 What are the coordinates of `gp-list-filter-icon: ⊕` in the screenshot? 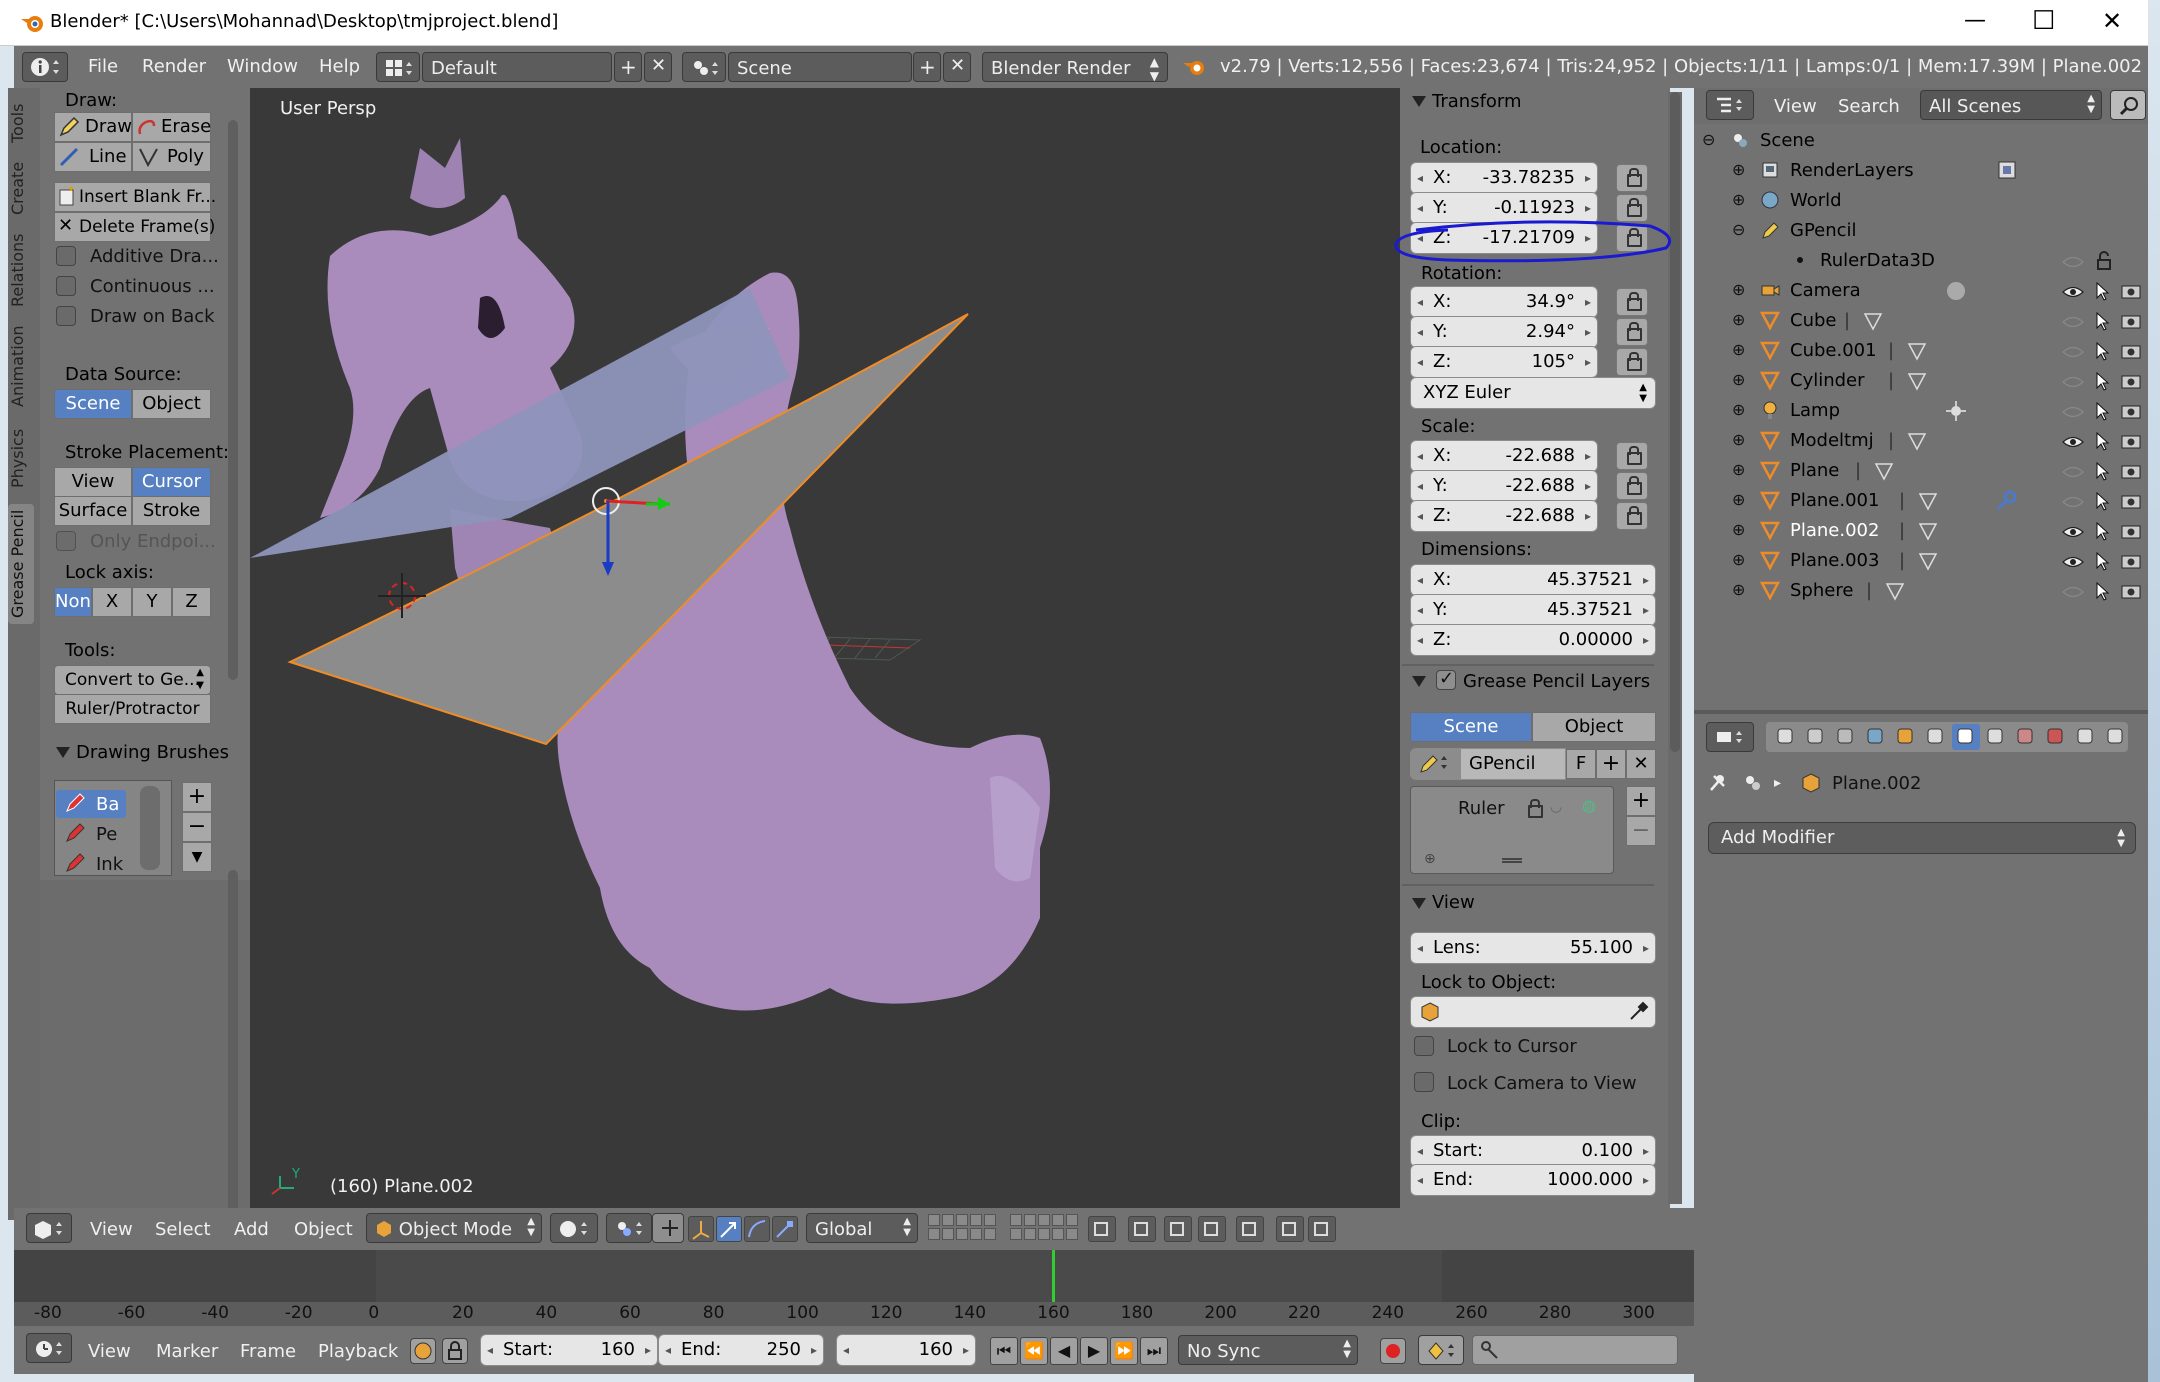 It's located at (1430, 859).